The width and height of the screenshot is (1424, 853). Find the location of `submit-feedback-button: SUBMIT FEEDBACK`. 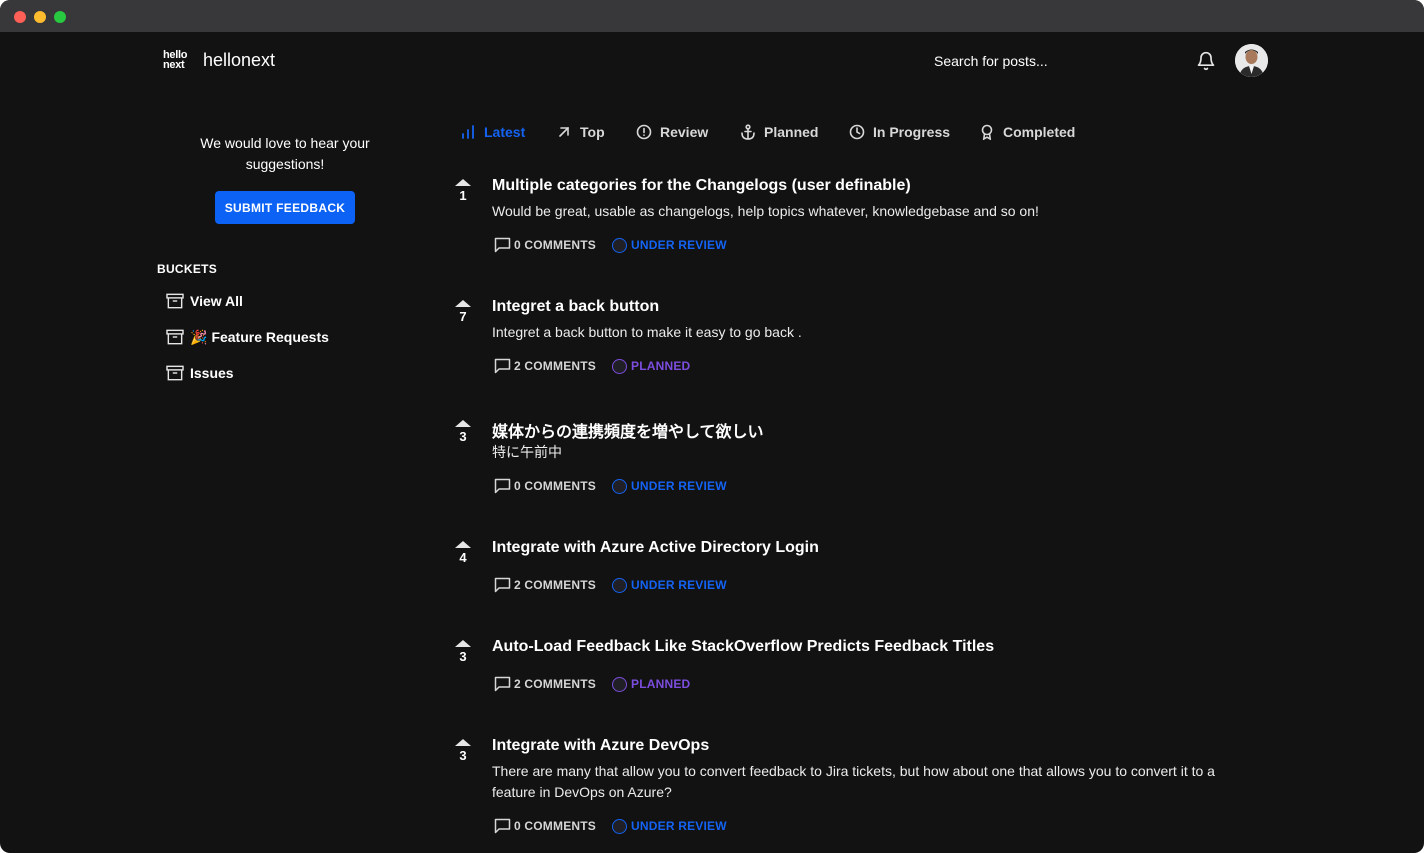

submit-feedback-button: SUBMIT FEEDBACK is located at coordinates (285, 207).